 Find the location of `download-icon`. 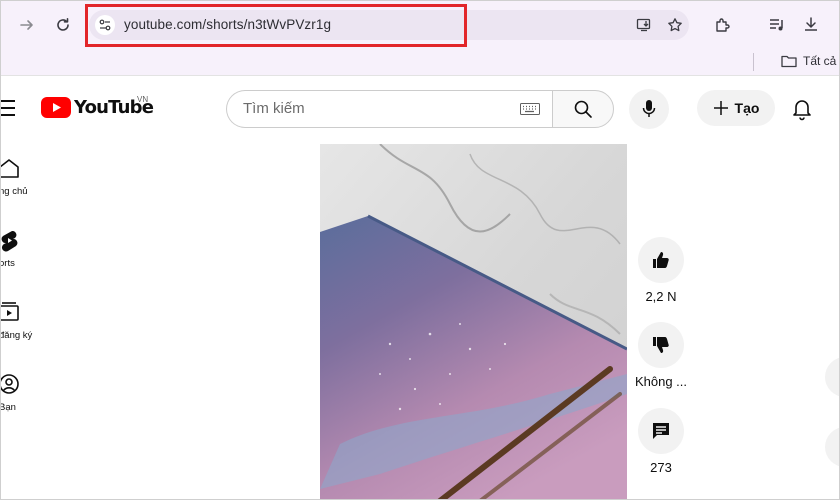

download-icon is located at coordinates (811, 25).